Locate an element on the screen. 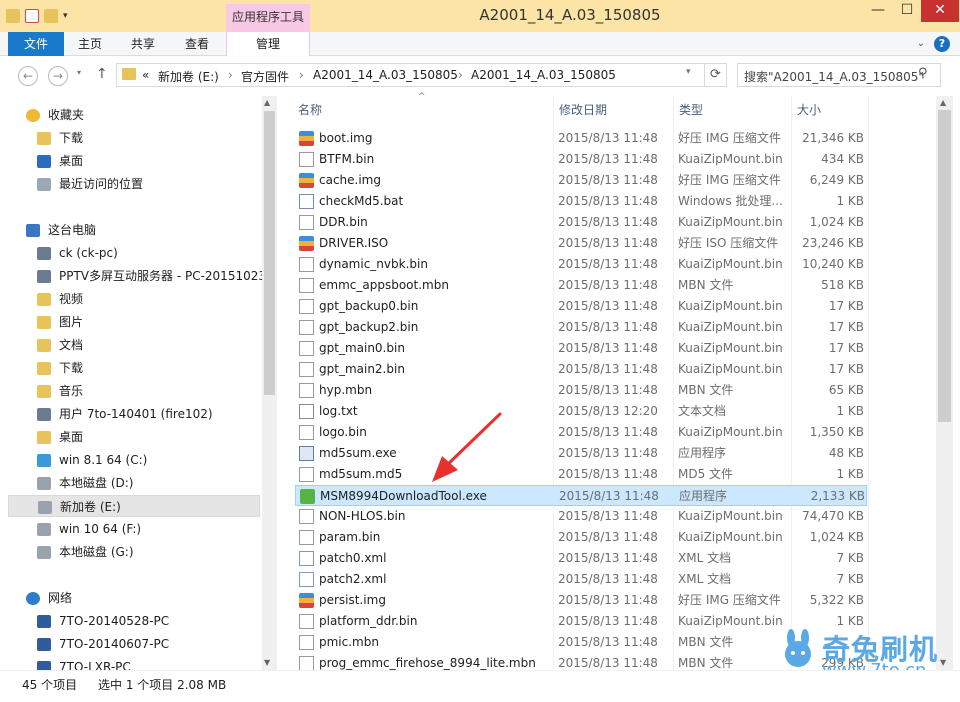  file-row: md5sum.md5 2015/8/13 11:48 MD5 文件 1 KB is located at coordinates (581, 474).